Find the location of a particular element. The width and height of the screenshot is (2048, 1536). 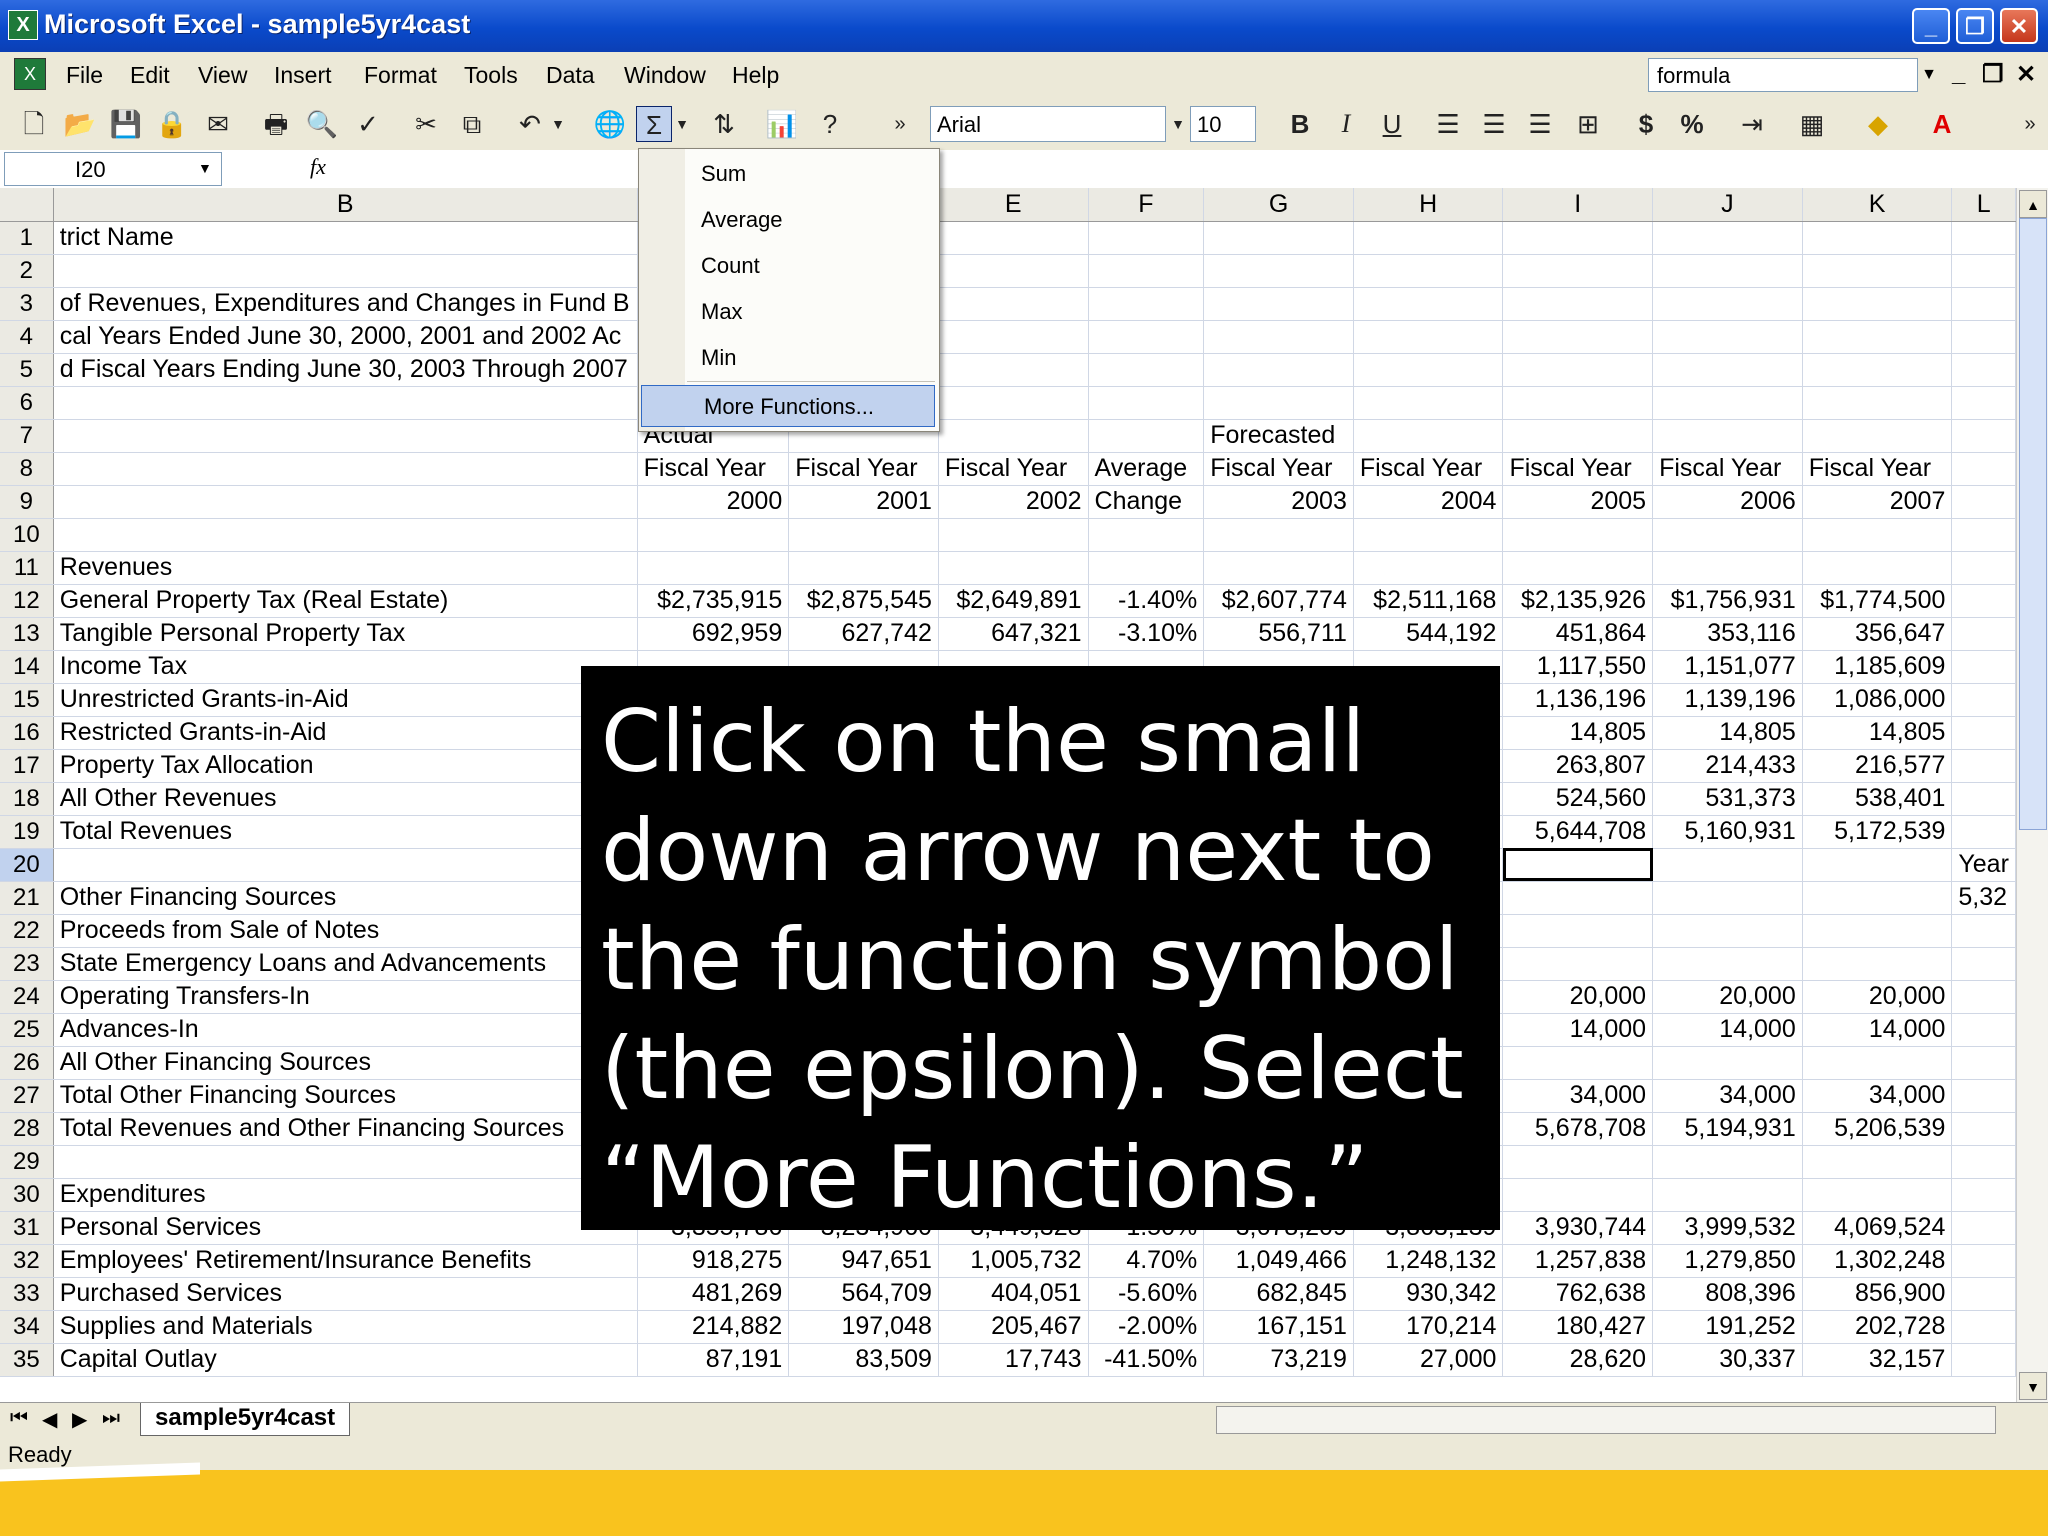

column-header: G is located at coordinates (1278, 205).